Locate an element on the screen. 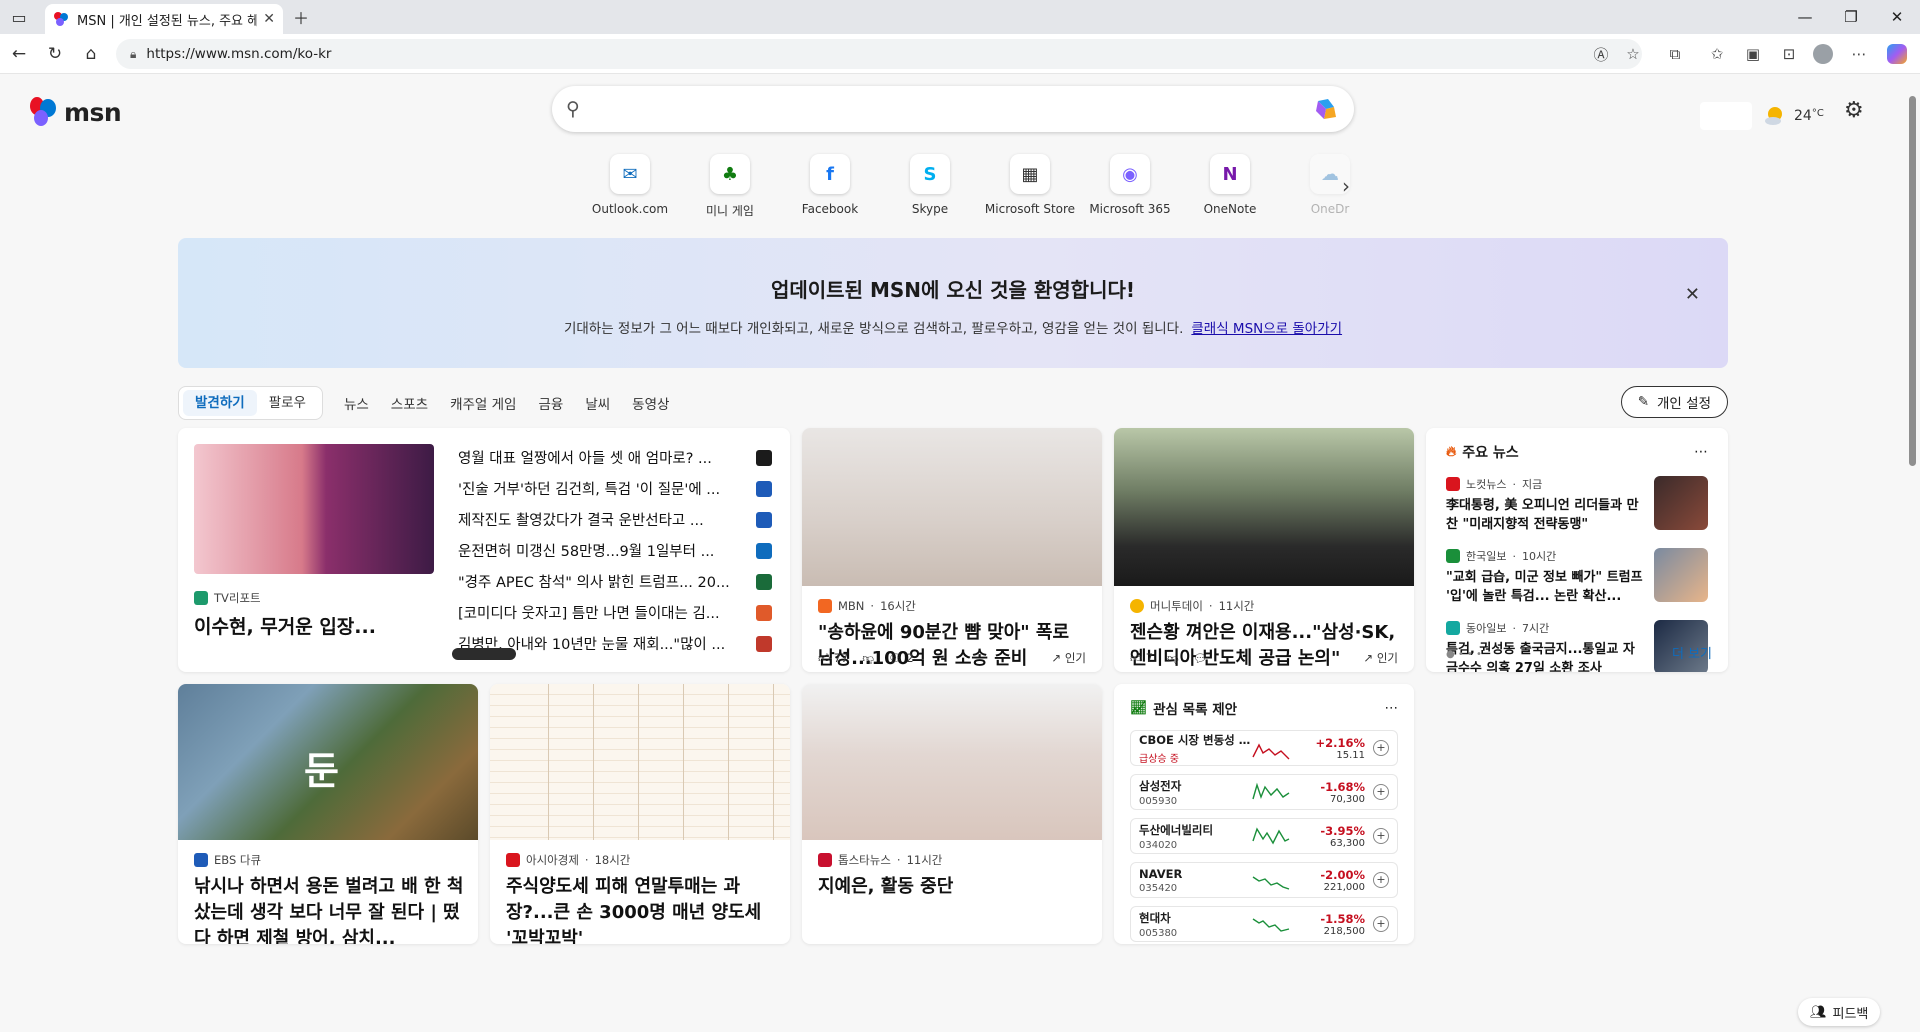 The image size is (1920, 1032). browser-tab: MSN | 개인 설정된 뉴스, 주요 헤드 ✕ is located at coordinates (164, 19).